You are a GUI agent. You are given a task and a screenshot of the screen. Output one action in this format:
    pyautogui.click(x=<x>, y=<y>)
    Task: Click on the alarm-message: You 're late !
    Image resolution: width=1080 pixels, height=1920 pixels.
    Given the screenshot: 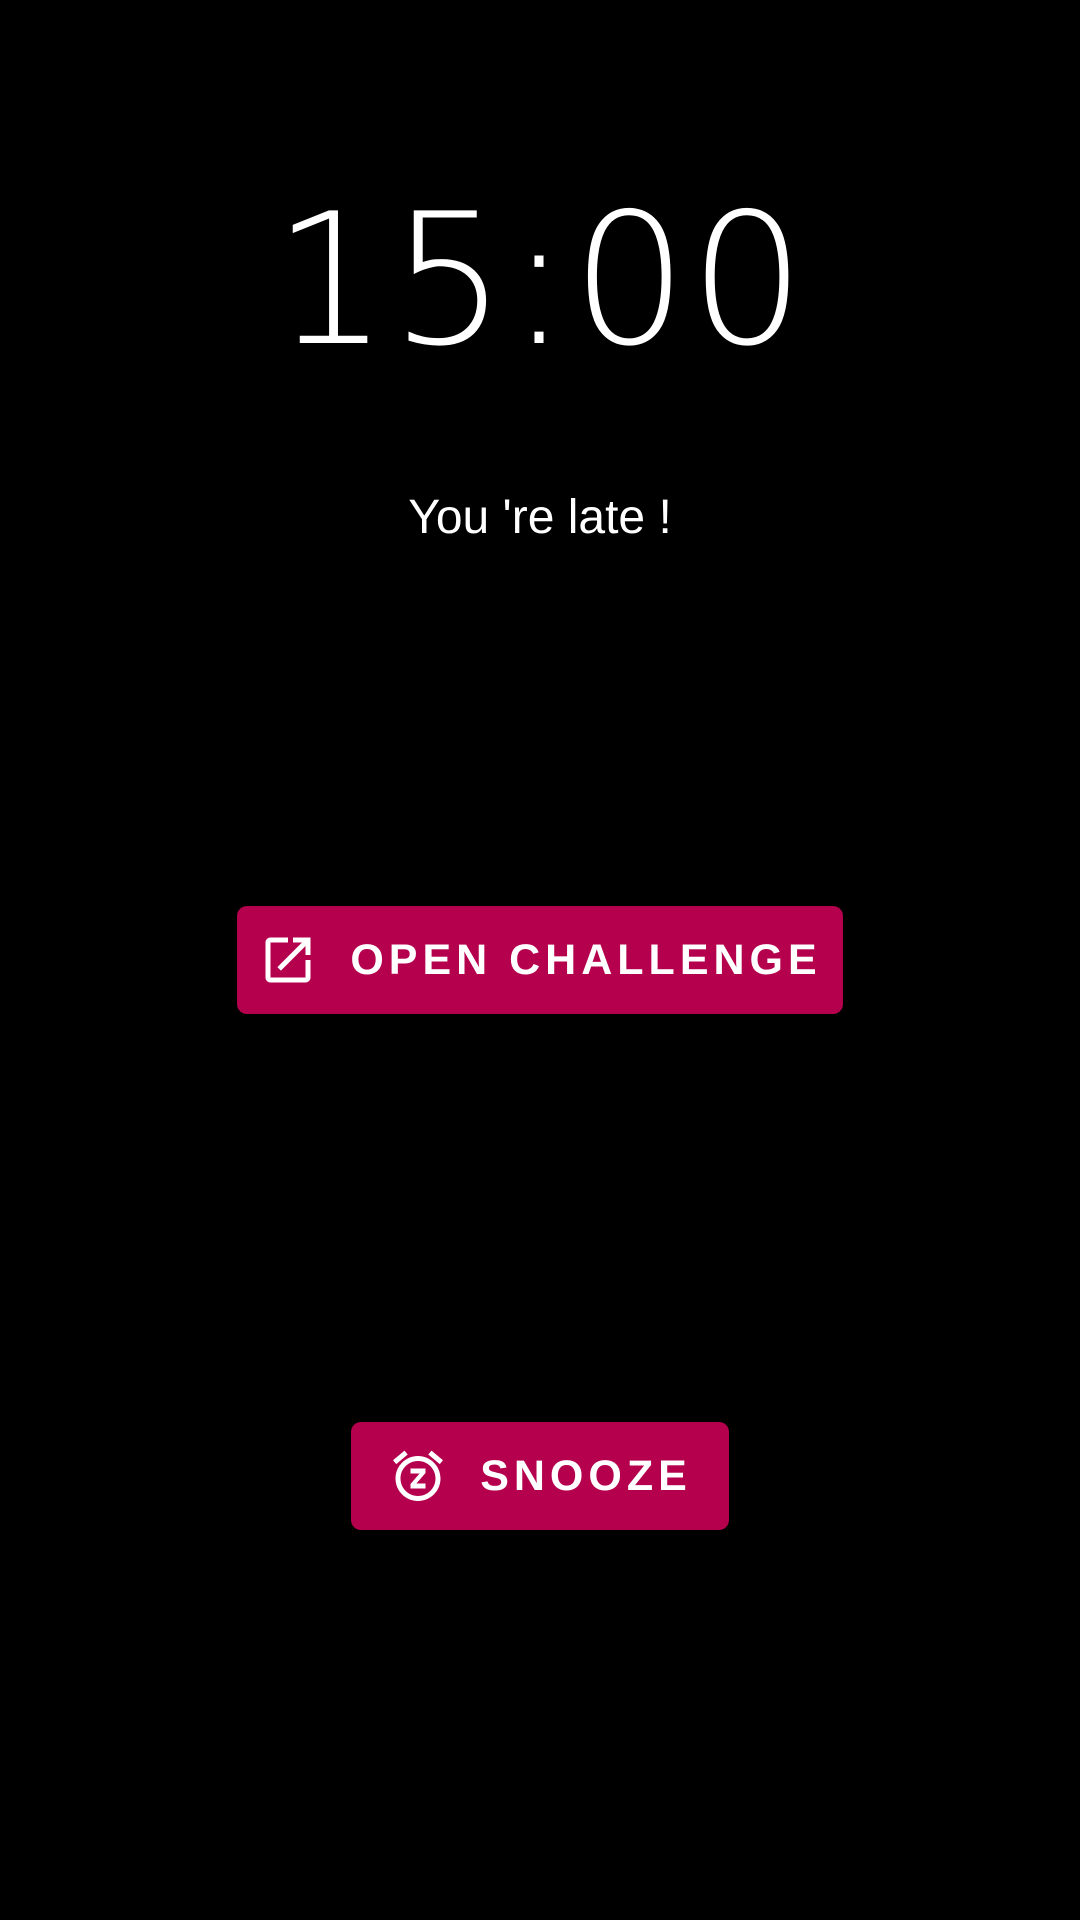 What is the action you would take?
    pyautogui.click(x=540, y=517)
    